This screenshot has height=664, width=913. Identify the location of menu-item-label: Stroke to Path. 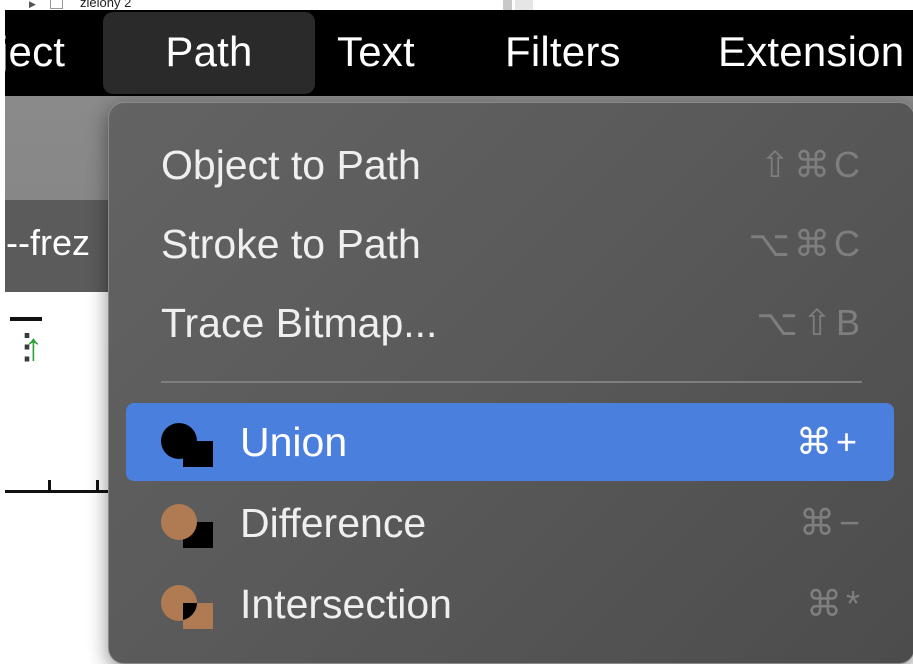
(291, 244).